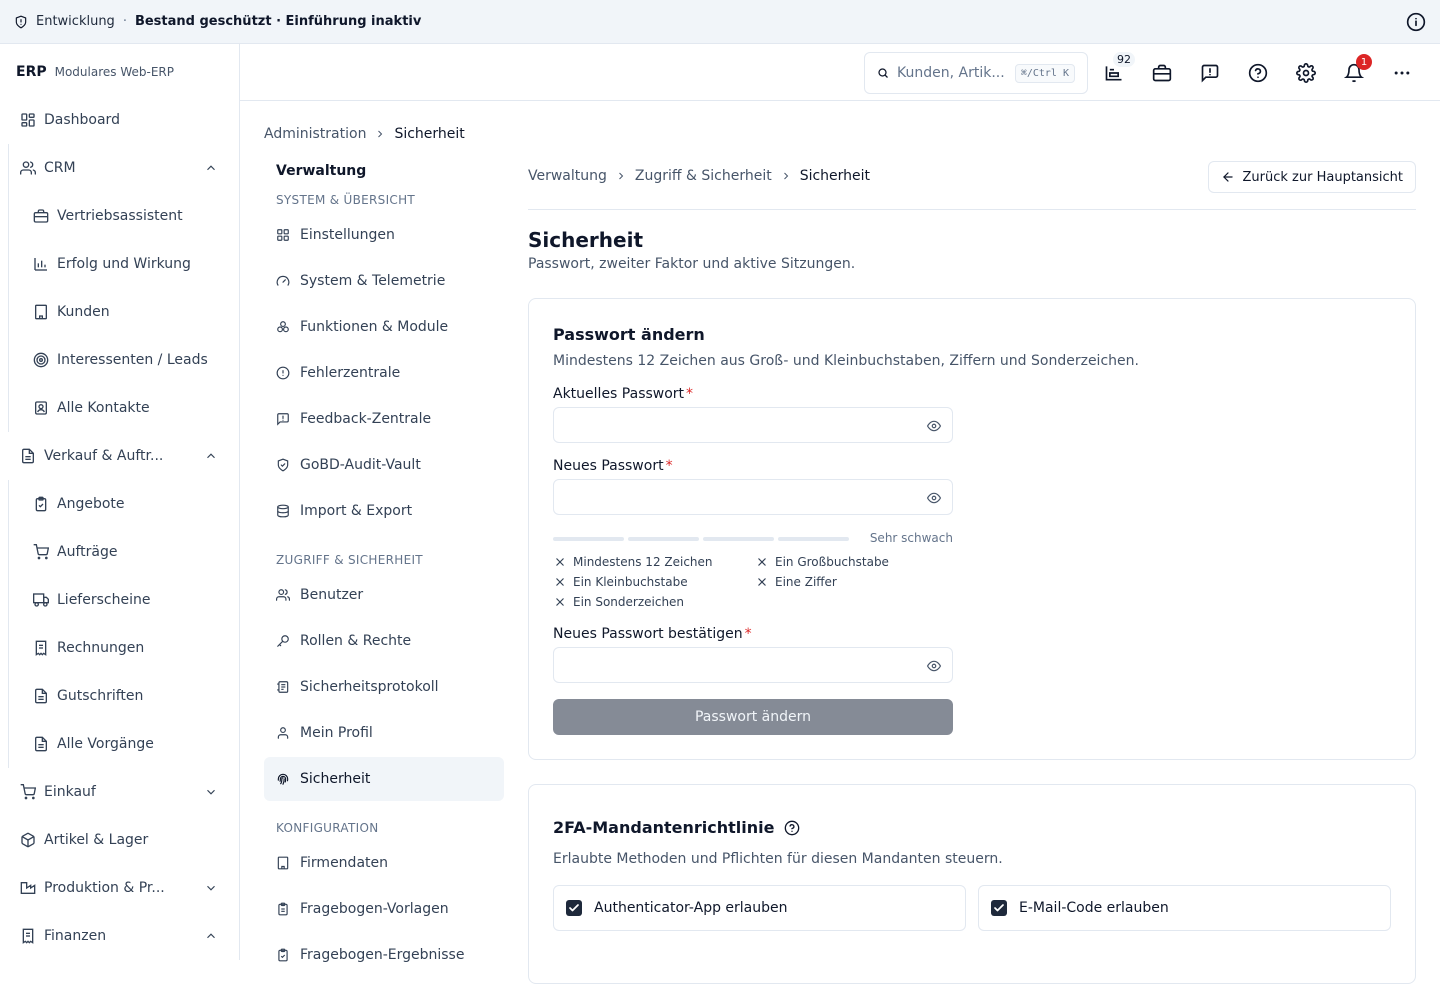  I want to click on feedback-icon, so click(283, 419).